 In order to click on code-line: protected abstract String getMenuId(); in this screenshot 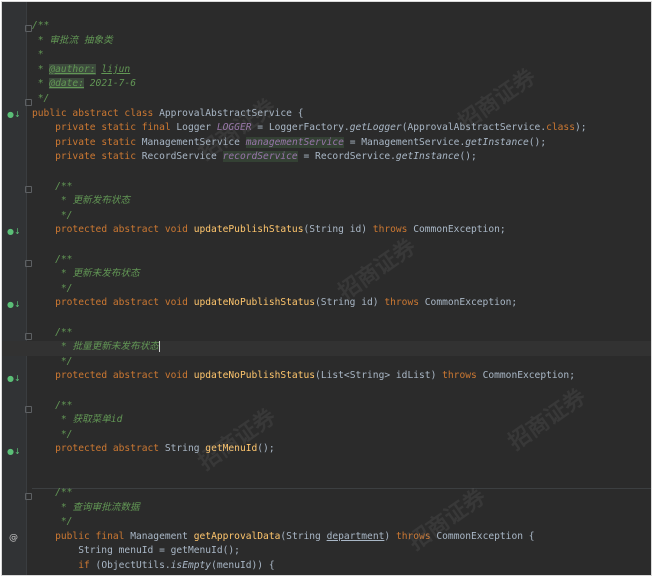, I will do `click(165, 449)`.